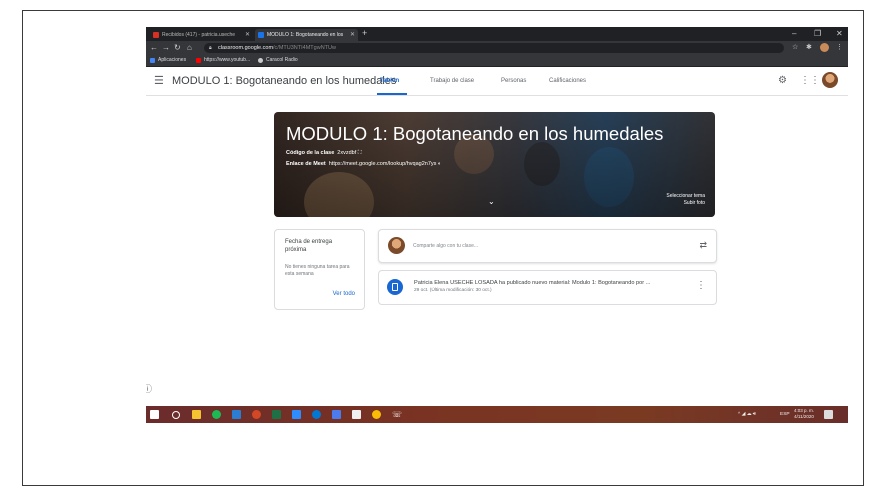 This screenshot has width=870, height=493. I want to click on gmail-icon, so click(156, 35).